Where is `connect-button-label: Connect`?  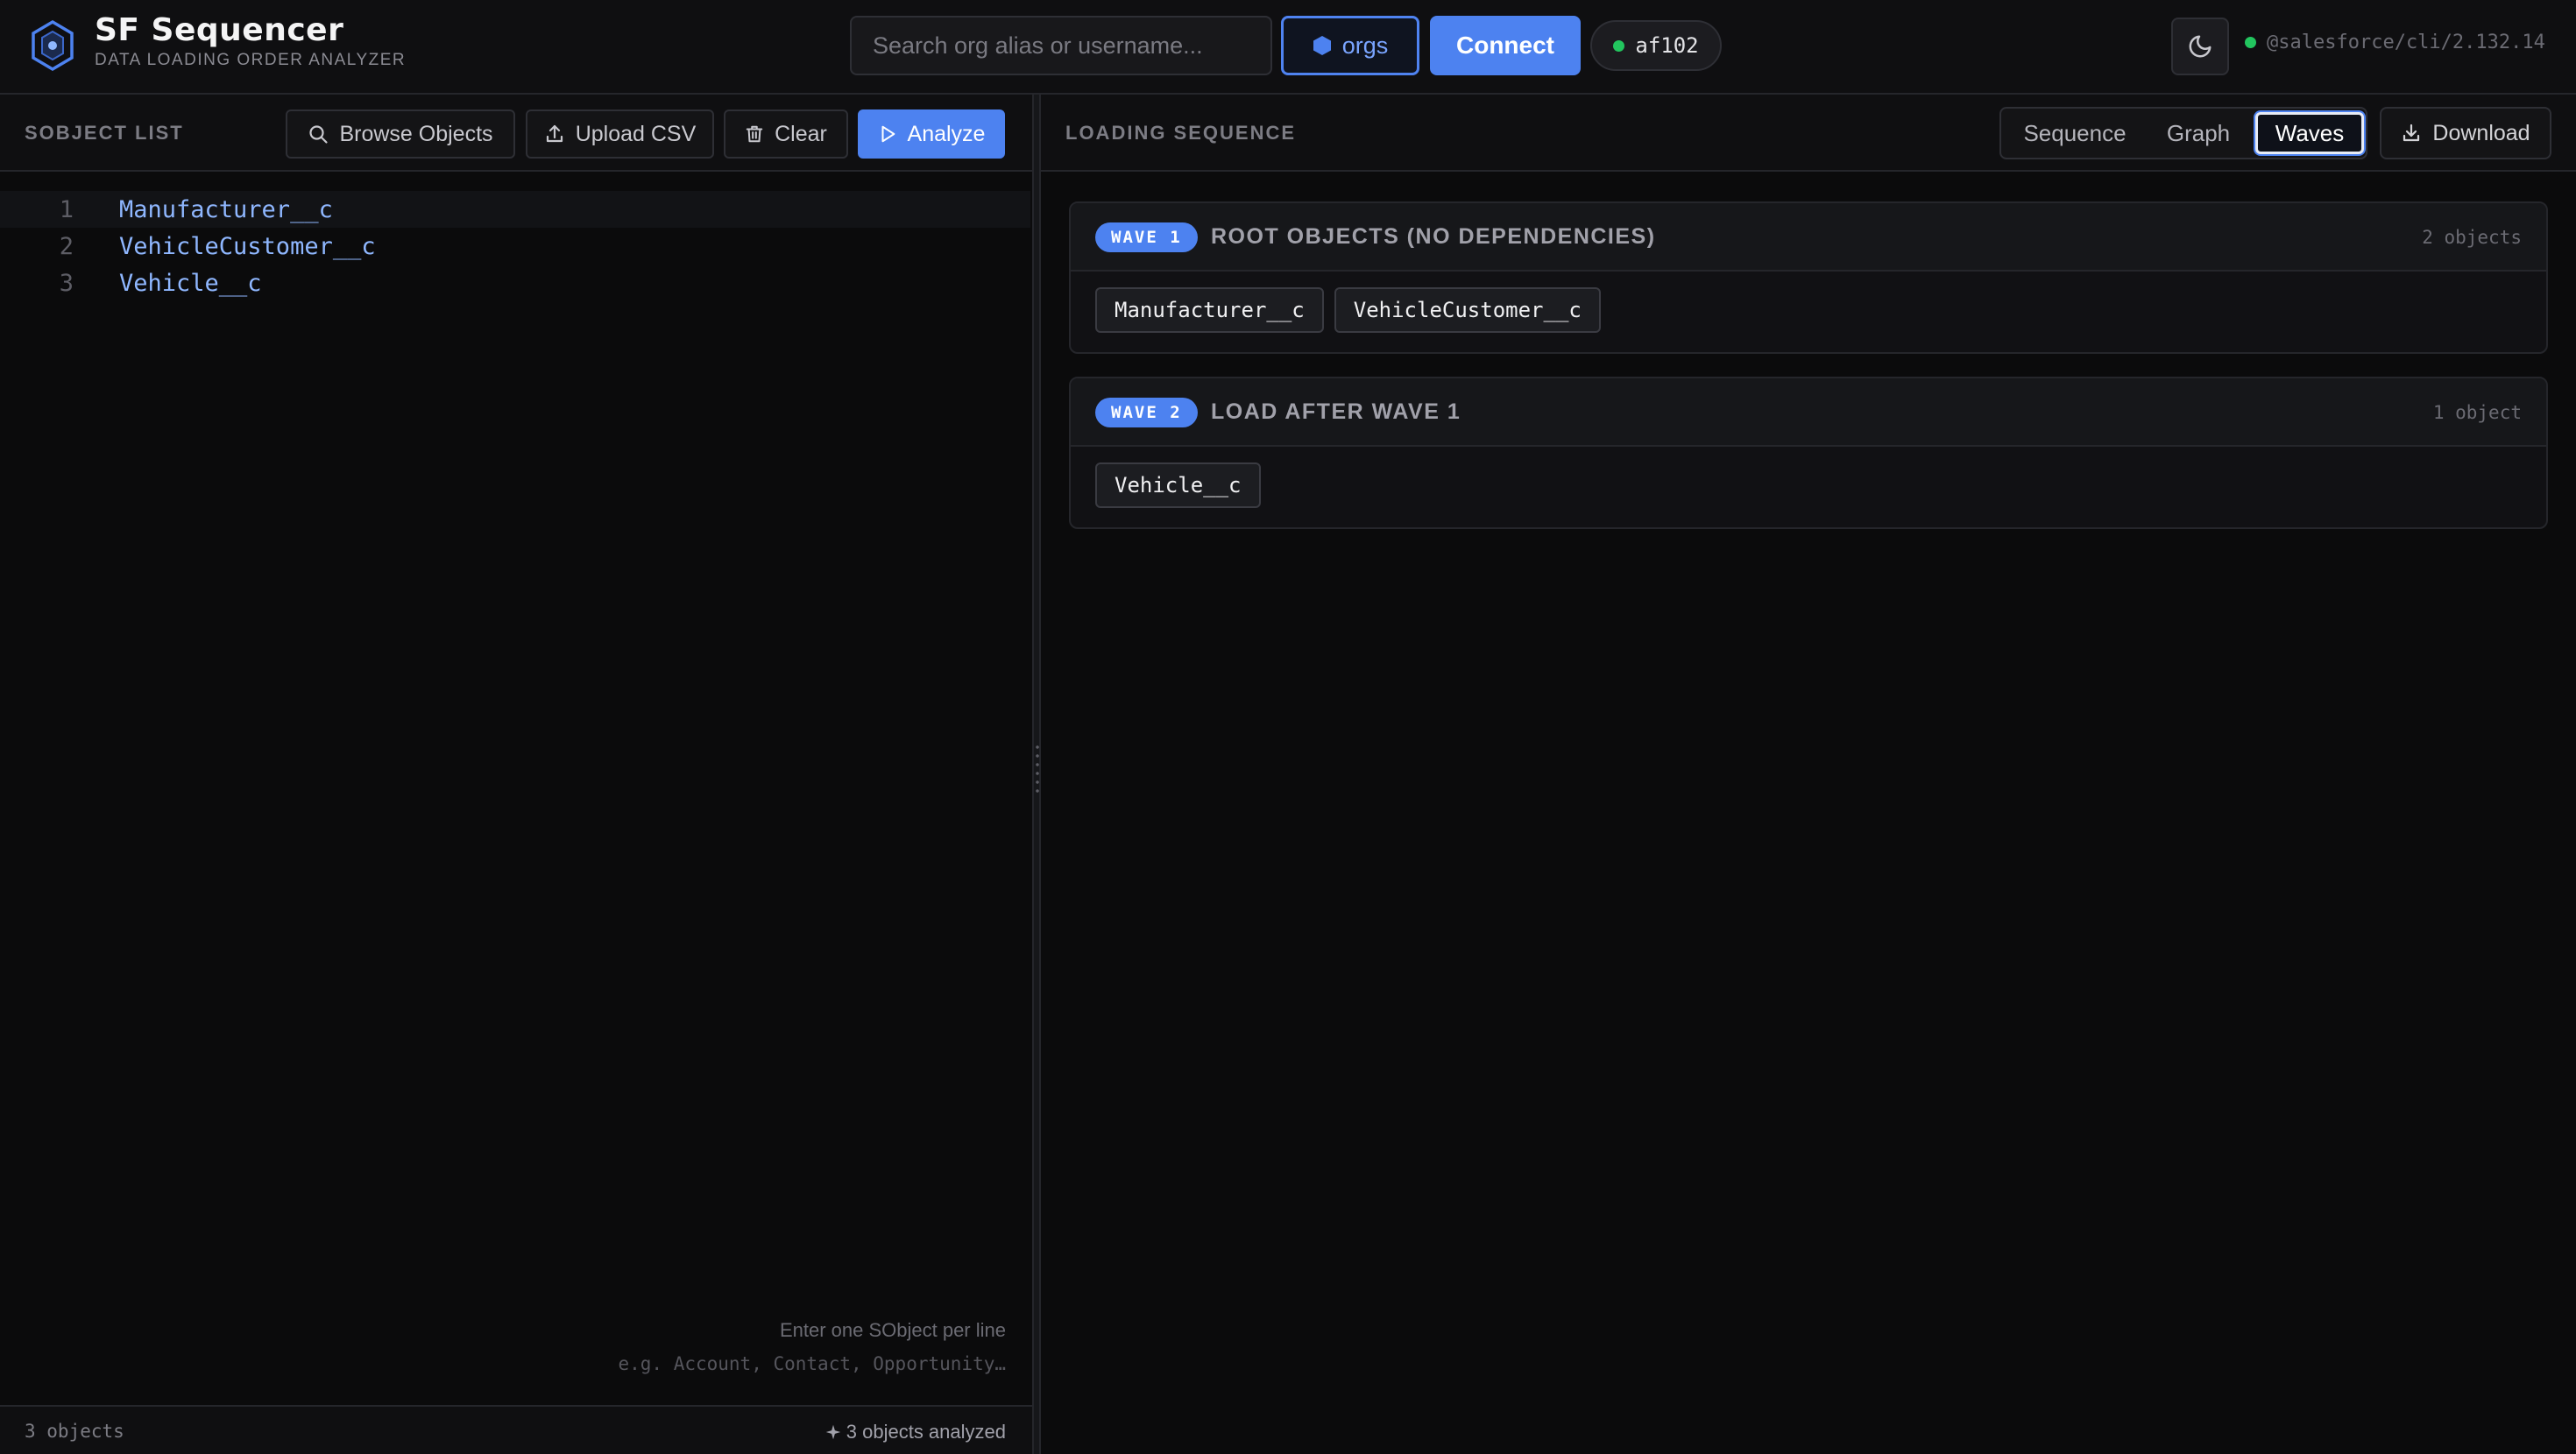
connect-button-label: Connect is located at coordinates (1505, 45).